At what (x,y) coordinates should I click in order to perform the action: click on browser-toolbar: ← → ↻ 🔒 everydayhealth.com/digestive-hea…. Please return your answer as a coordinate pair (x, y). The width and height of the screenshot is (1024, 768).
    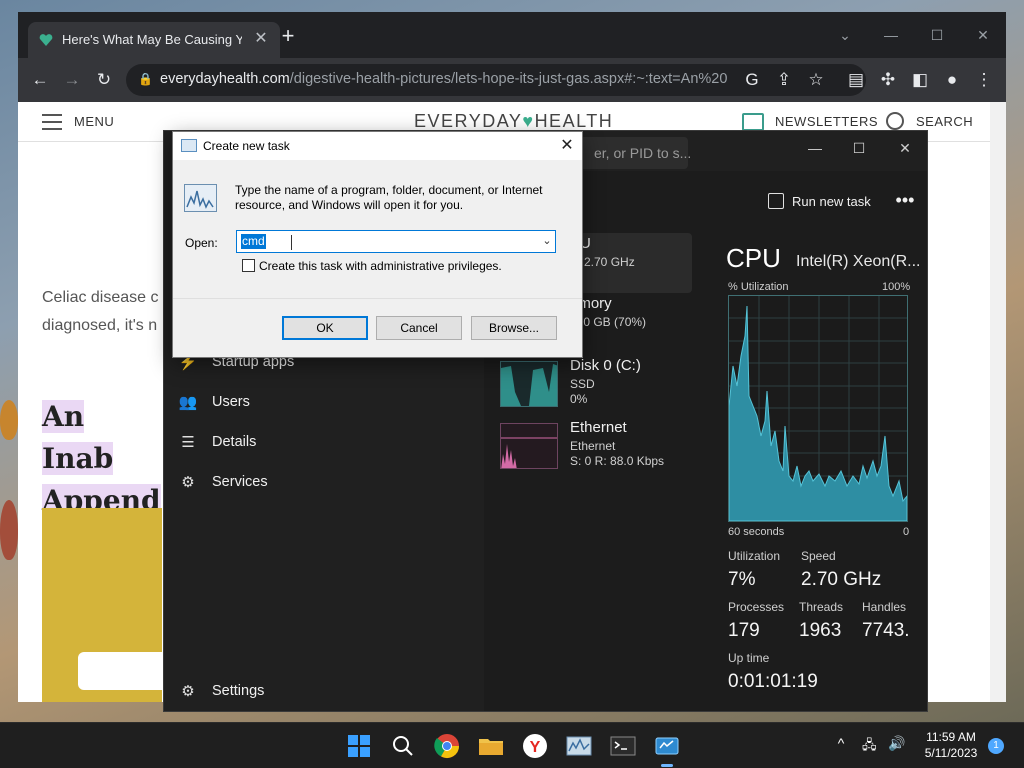
    Looking at the image, I should click on (512, 80).